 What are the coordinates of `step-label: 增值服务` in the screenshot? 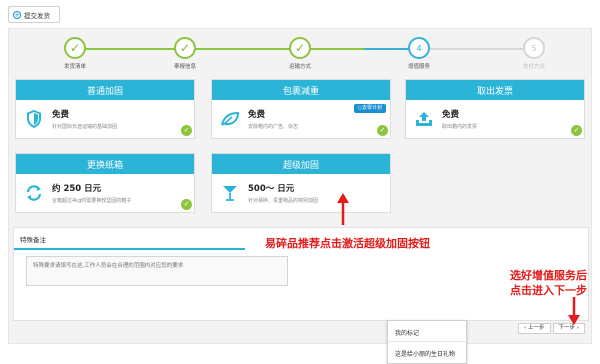 It's located at (418, 67).